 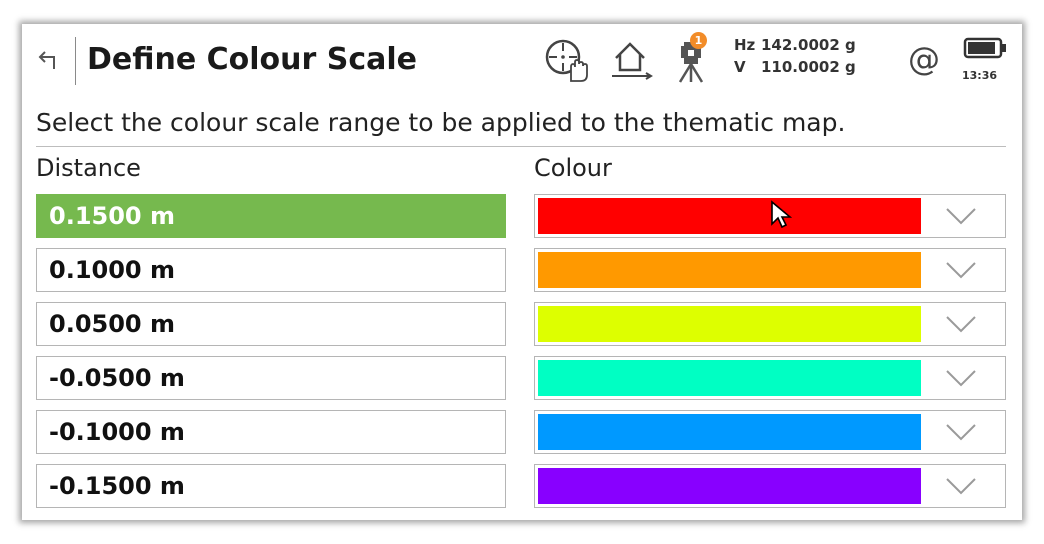 I want to click on distance-field: 0.1000 m, so click(x=271, y=270).